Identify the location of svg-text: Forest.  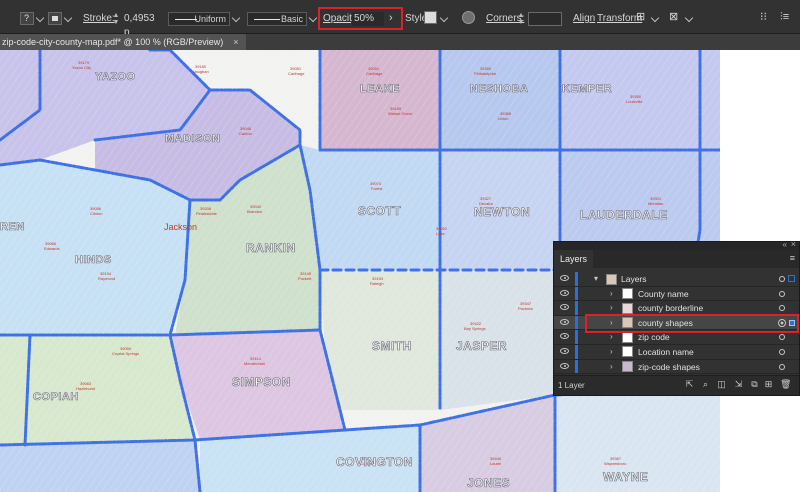
(377, 188).